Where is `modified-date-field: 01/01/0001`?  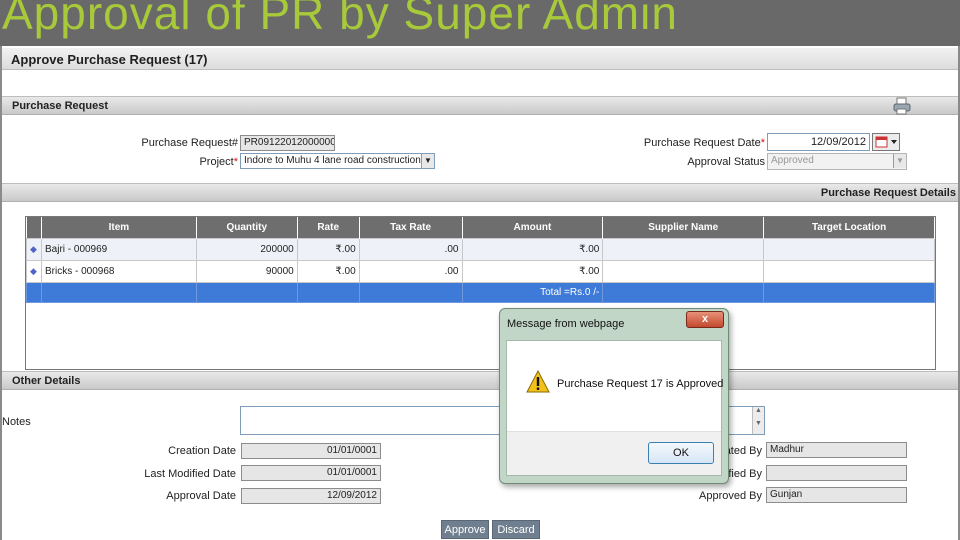 modified-date-field: 01/01/0001 is located at coordinates (311, 473).